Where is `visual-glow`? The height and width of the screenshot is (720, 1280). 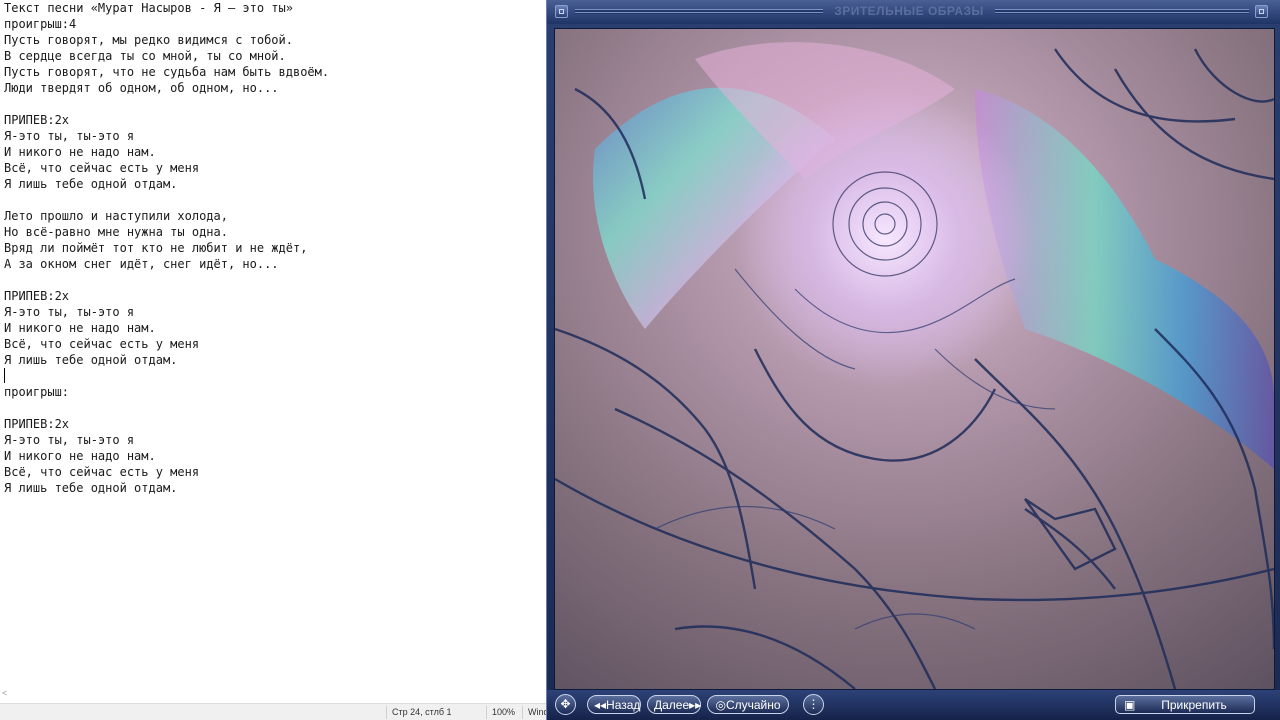
visual-glow is located at coordinates (885, 239).